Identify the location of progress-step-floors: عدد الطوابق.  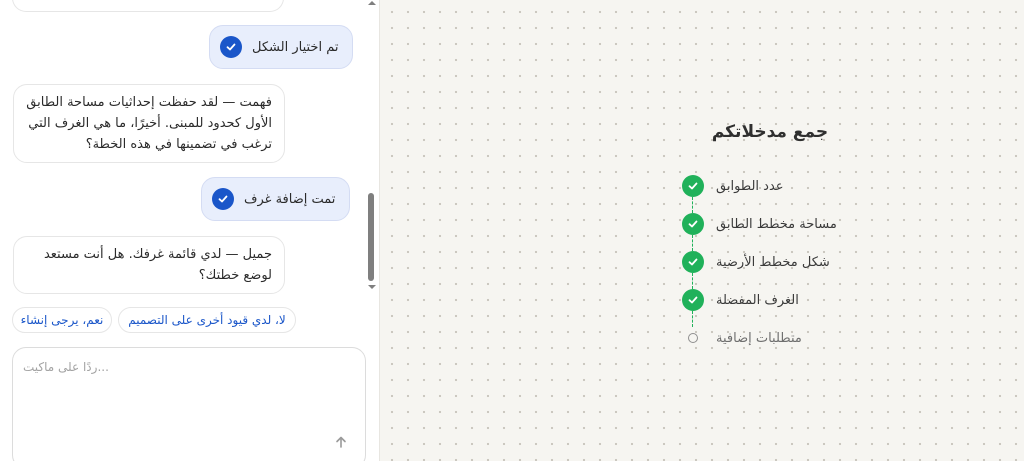
(780, 186).